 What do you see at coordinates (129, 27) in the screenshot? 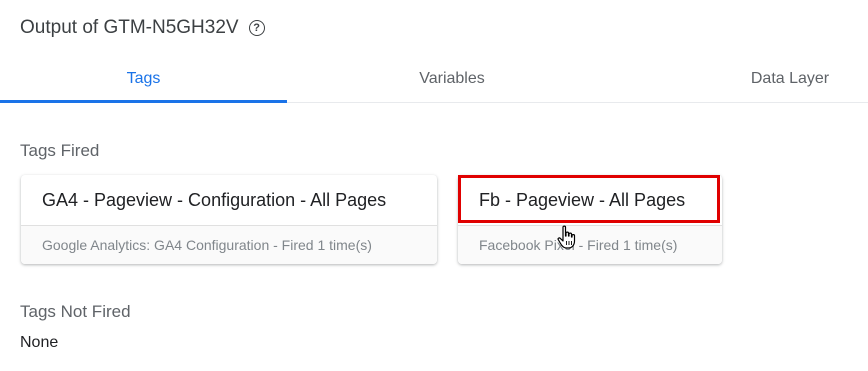
I see `page-title: Output of GTM-N5GH32V` at bounding box center [129, 27].